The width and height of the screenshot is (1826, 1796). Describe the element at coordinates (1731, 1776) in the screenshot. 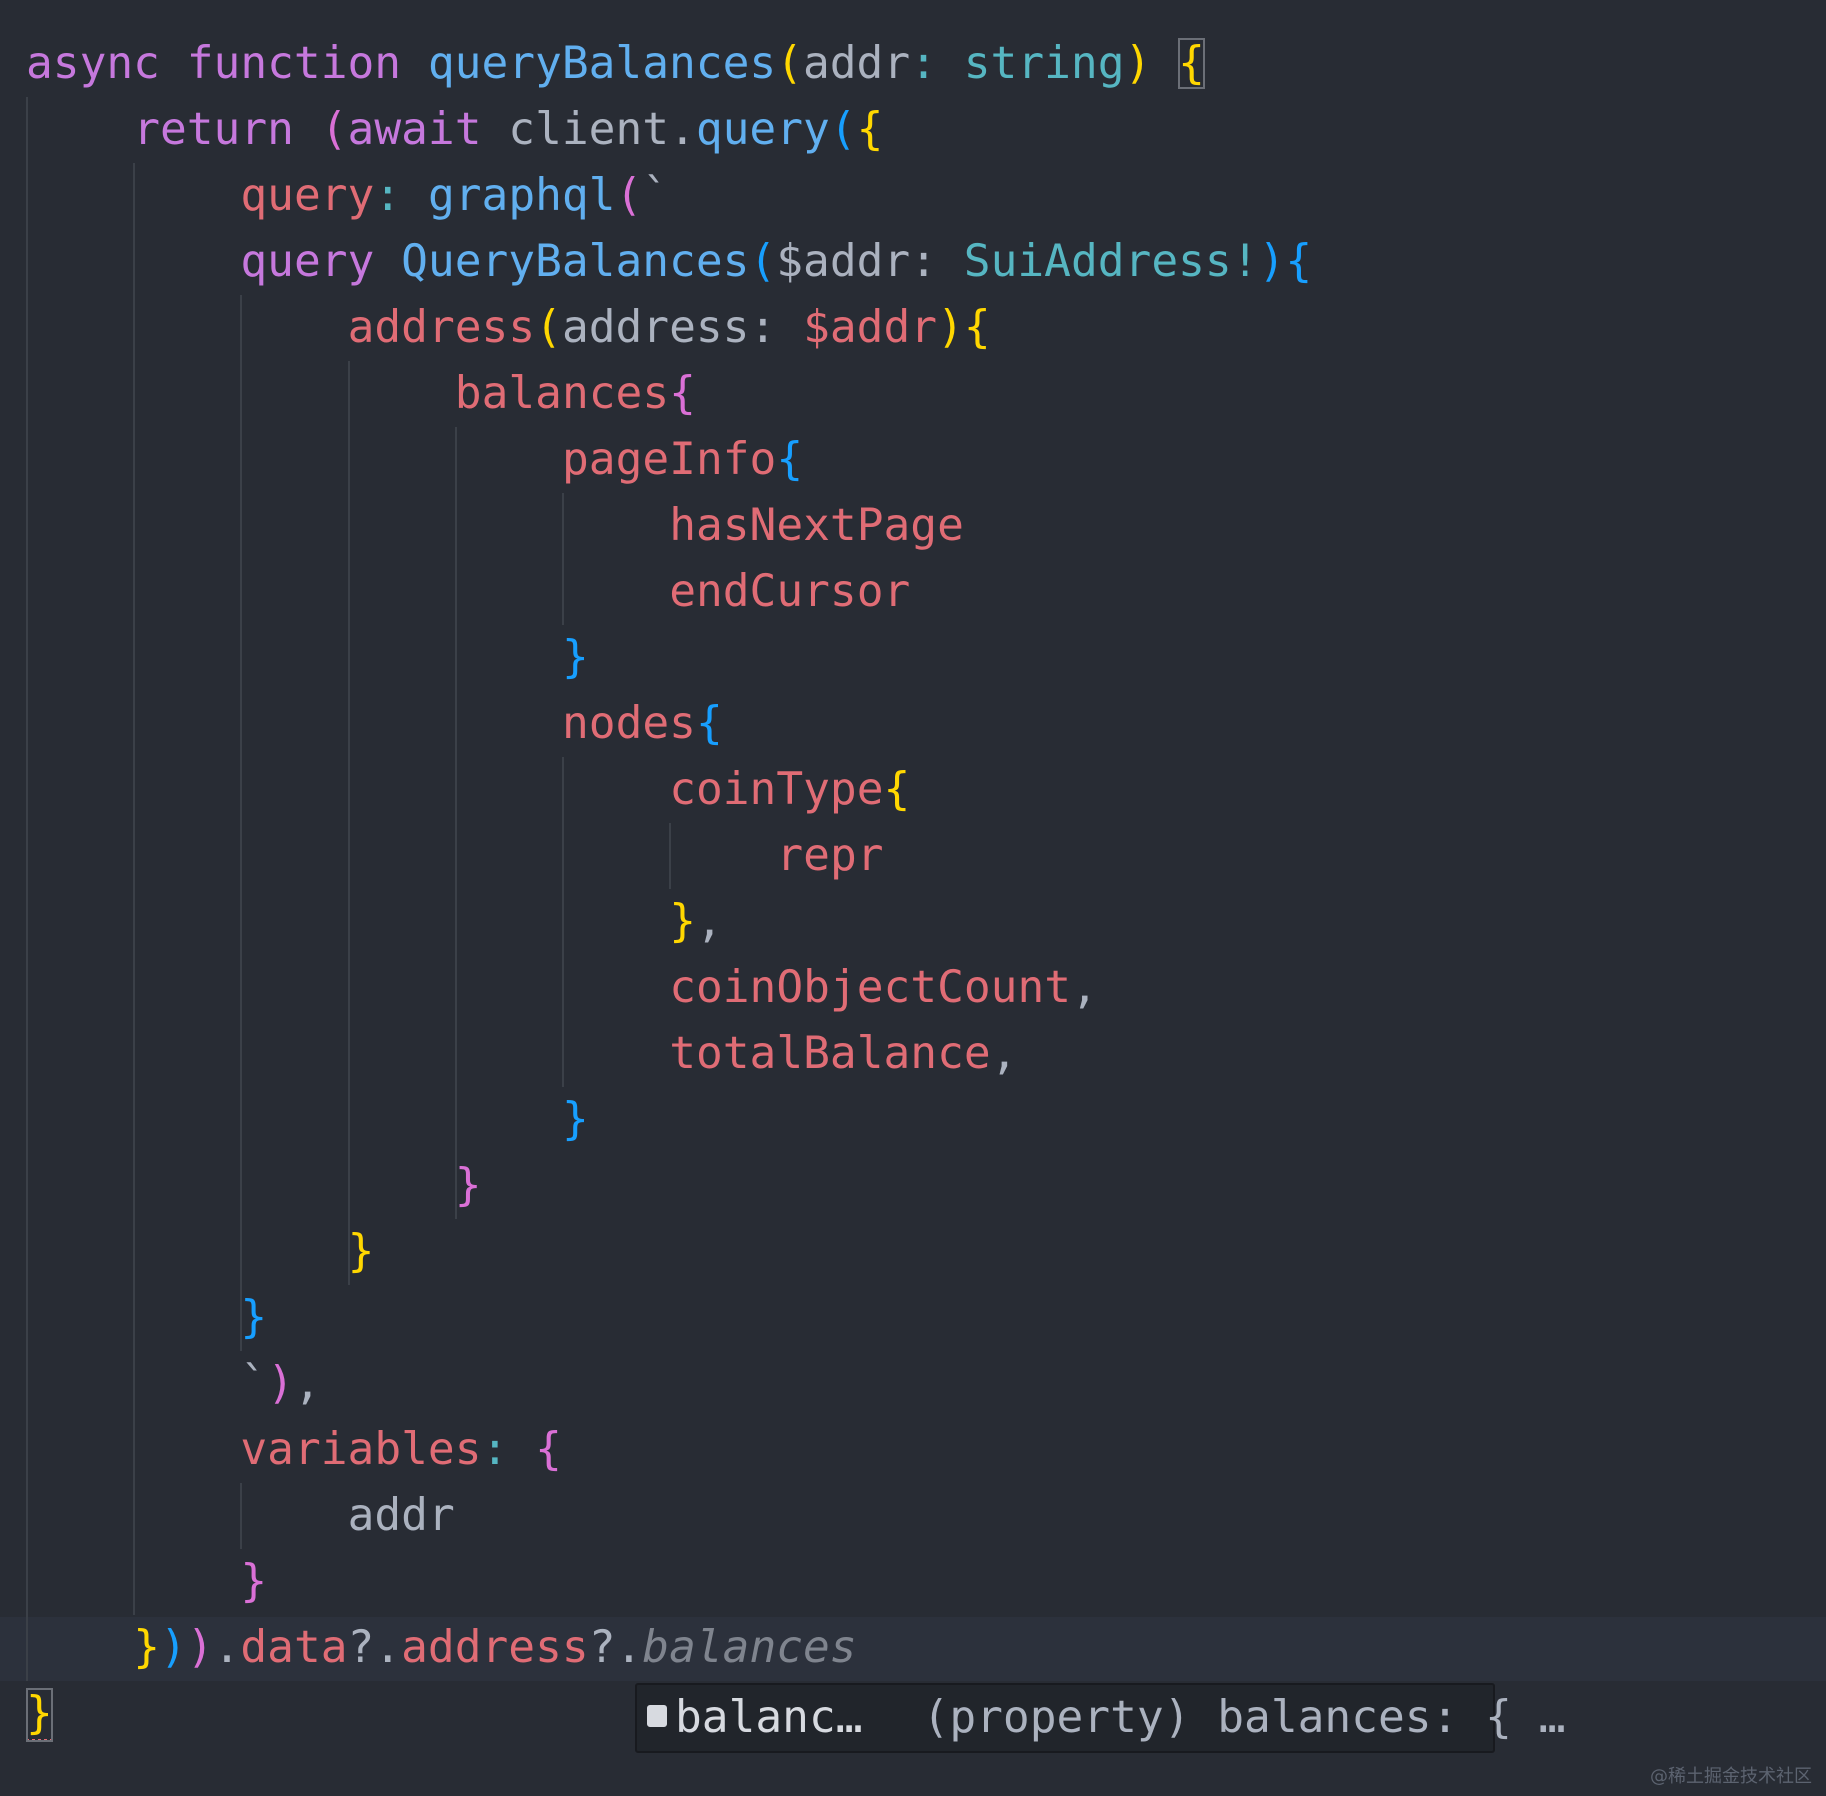

I see `watermark: @稀土掘金技术社区` at that location.